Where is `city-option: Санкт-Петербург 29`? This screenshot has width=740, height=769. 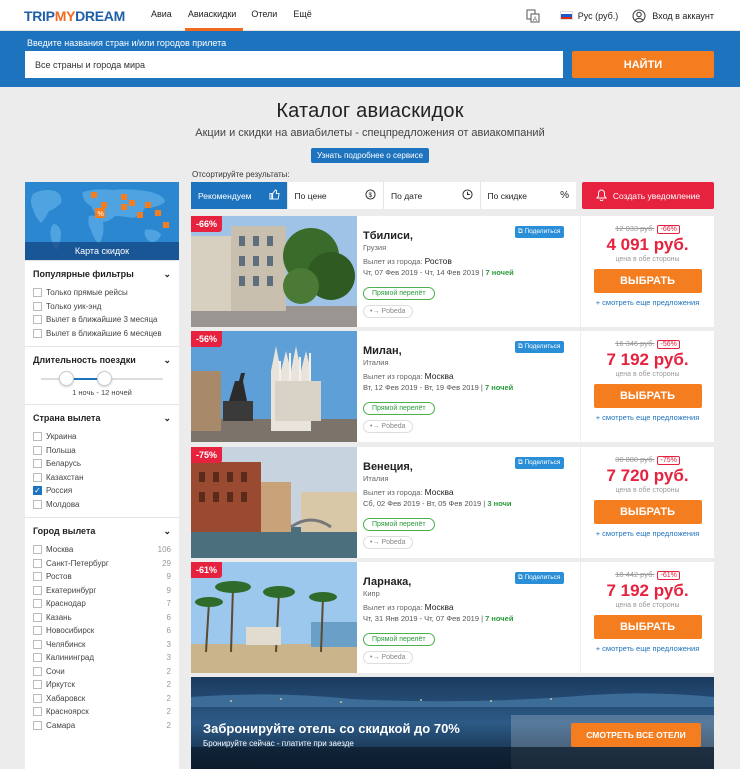
city-option: Санкт-Петербург 29 is located at coordinates (102, 564).